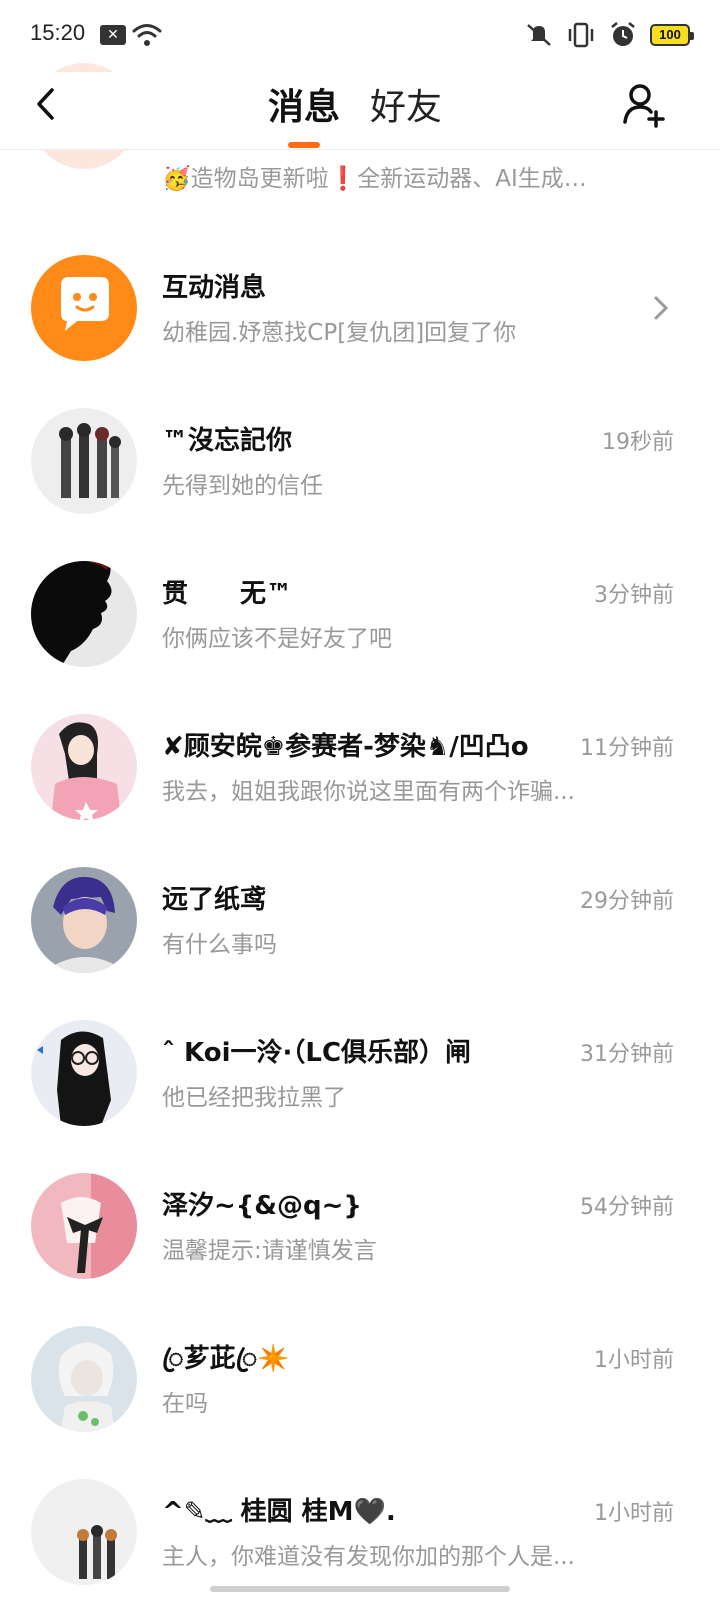  Describe the element at coordinates (113, 35) in the screenshot. I see `x-box-icon: ✕` at that location.